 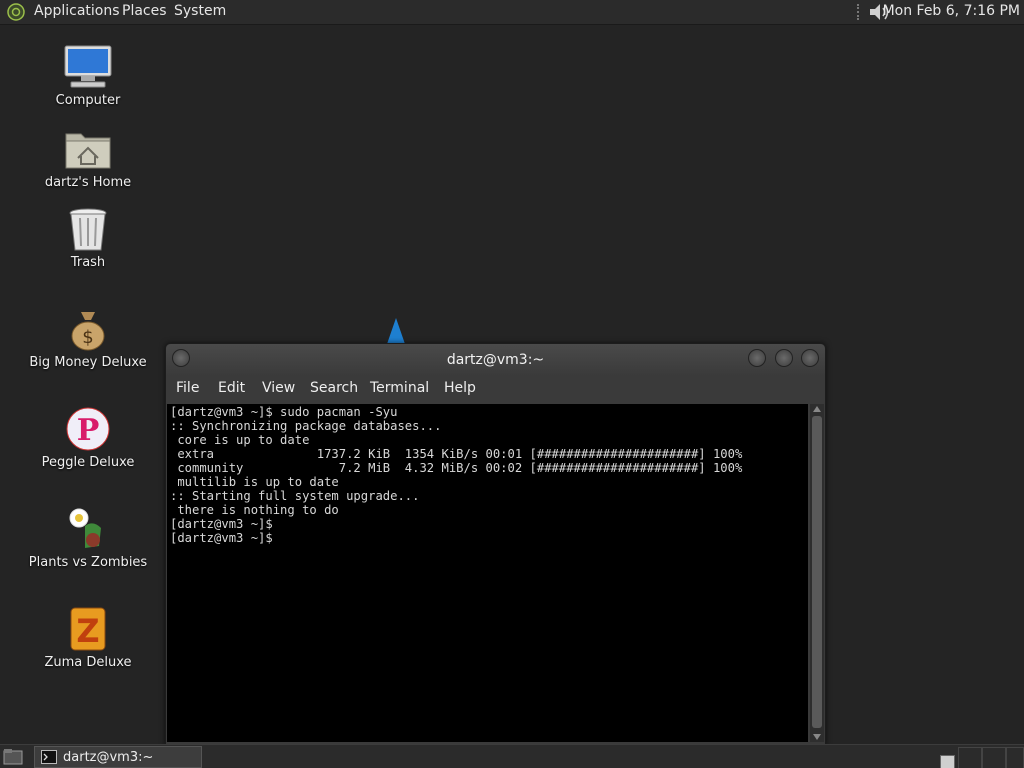 What do you see at coordinates (88, 562) in the screenshot?
I see `desktop-icon-label: Plants vs Zombies` at bounding box center [88, 562].